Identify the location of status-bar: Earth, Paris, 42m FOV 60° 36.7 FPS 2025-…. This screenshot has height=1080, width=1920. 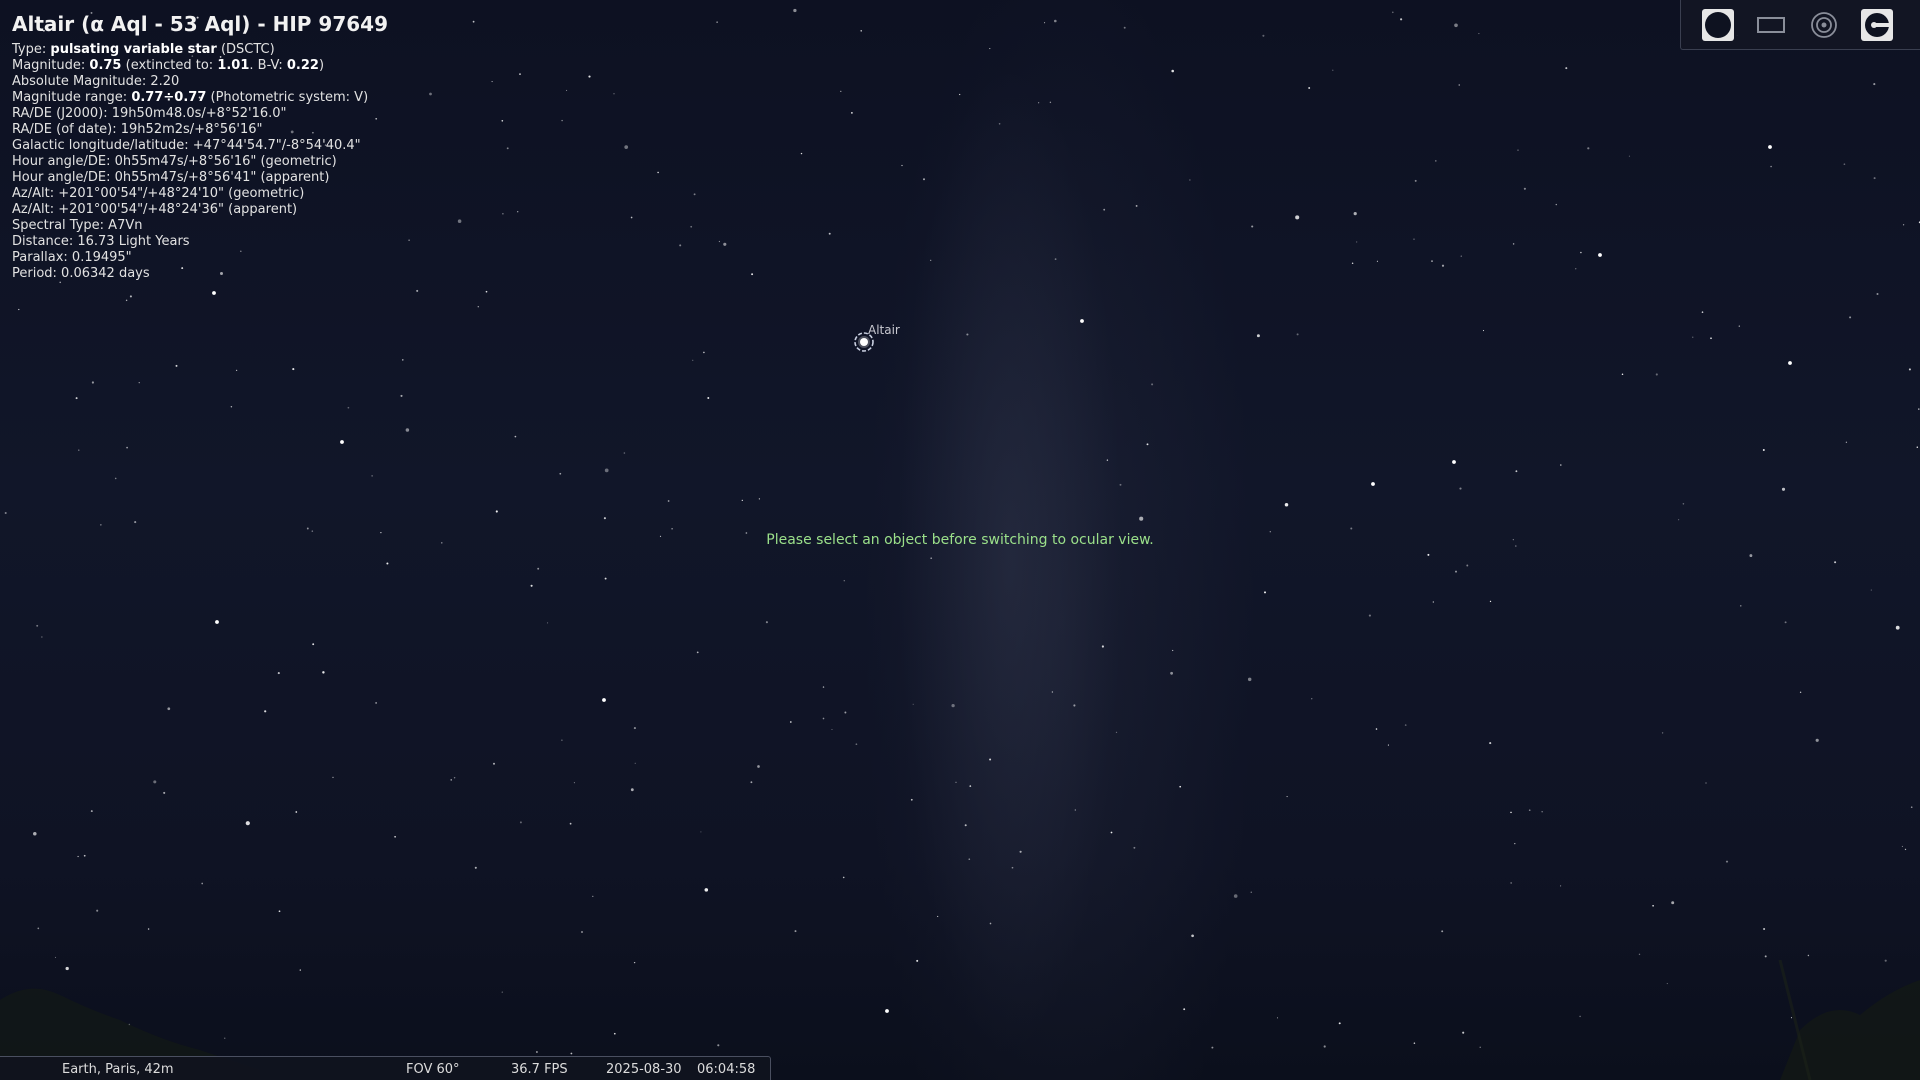
(385, 1068).